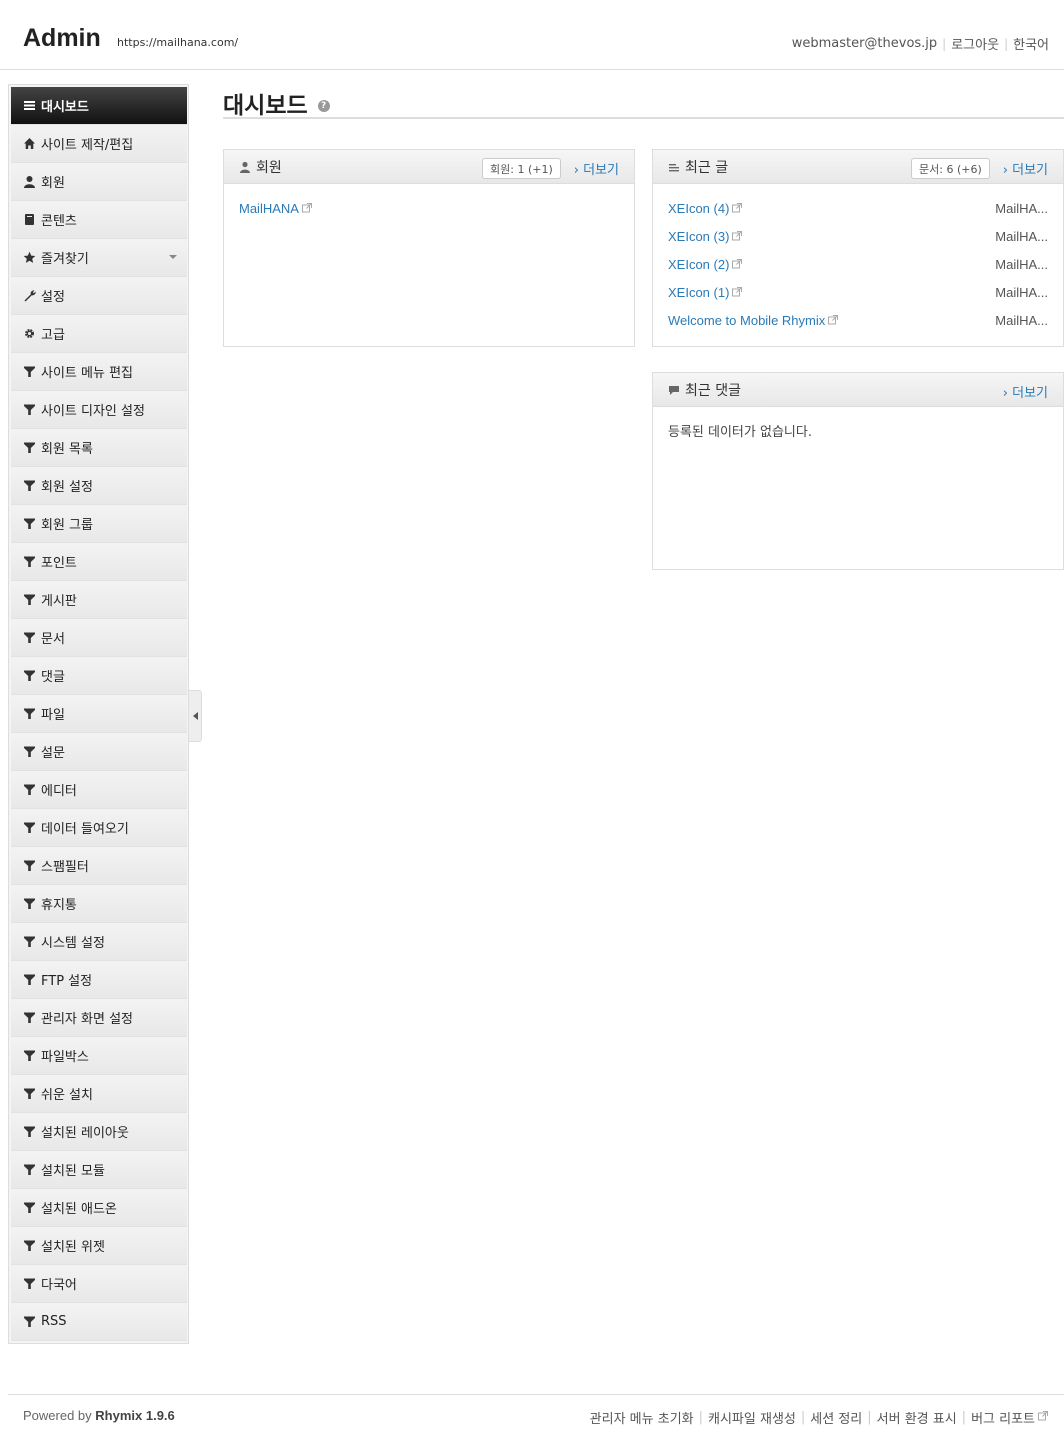  What do you see at coordinates (99, 790) in the screenshot?
I see `sidebar-item-19: 에디터` at bounding box center [99, 790].